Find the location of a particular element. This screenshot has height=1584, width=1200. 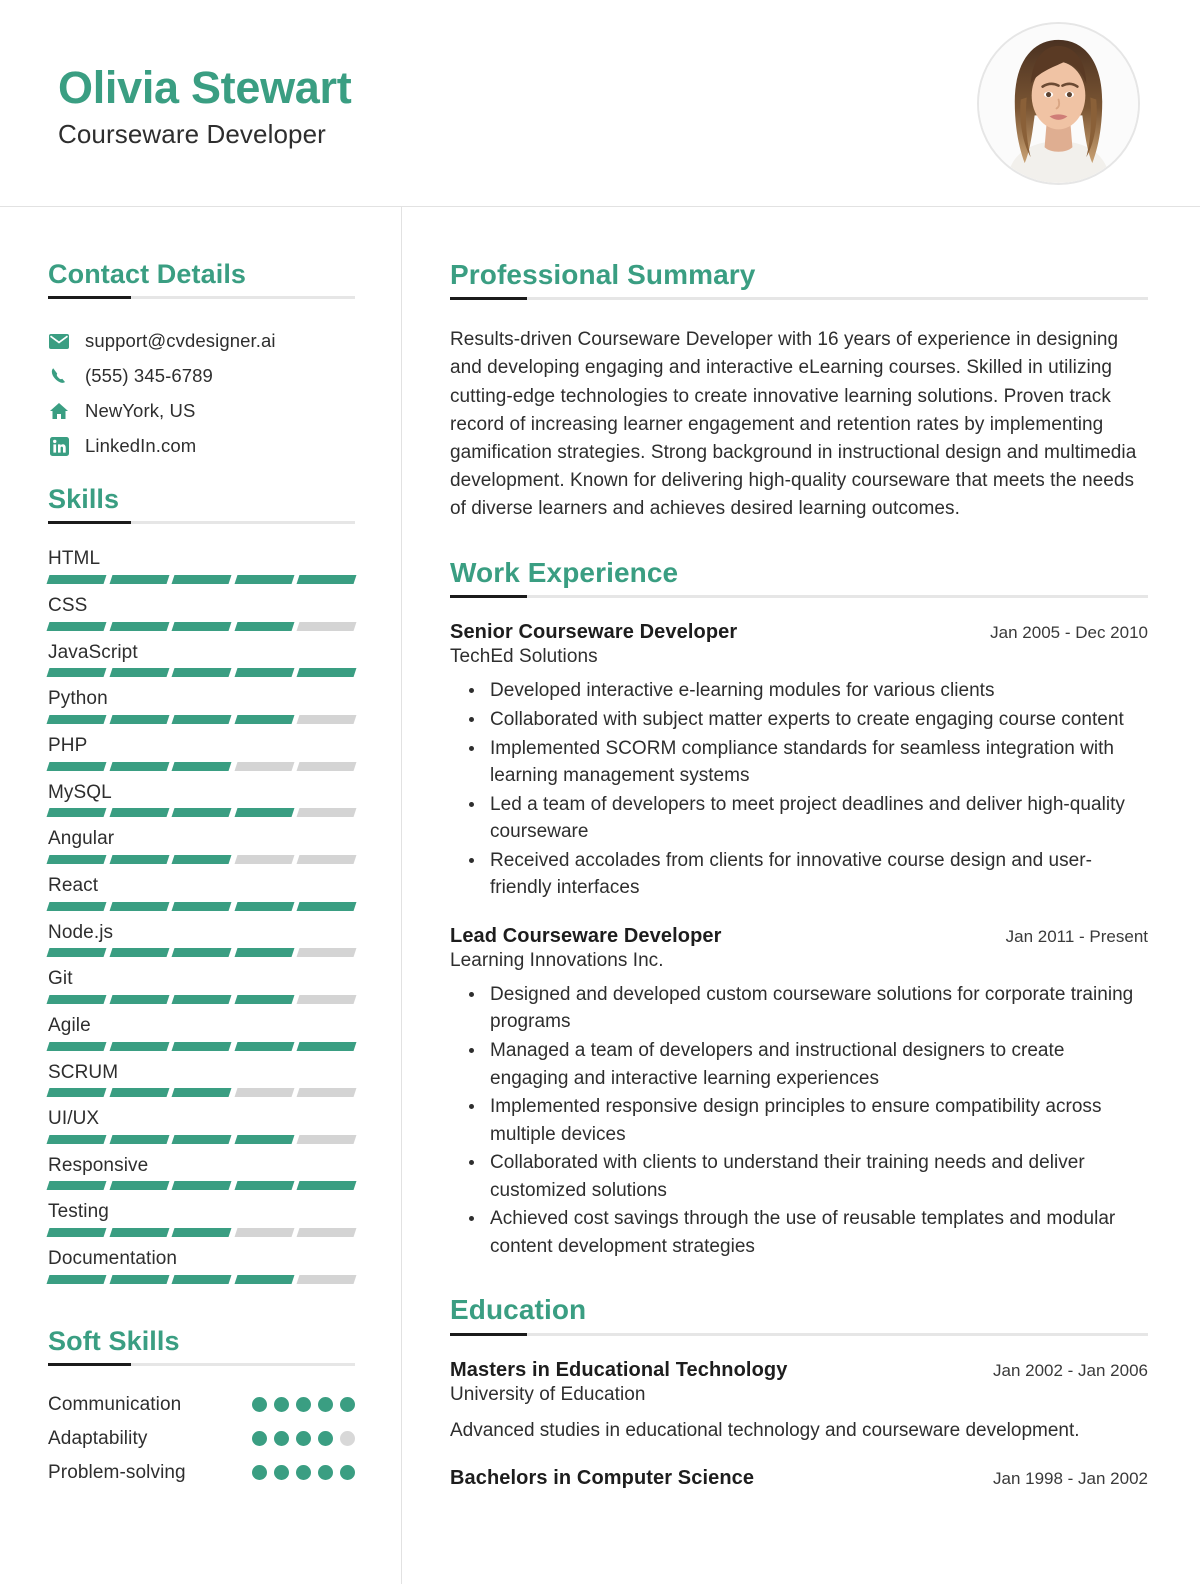

skill-item: Testing is located at coordinates (201, 1218).